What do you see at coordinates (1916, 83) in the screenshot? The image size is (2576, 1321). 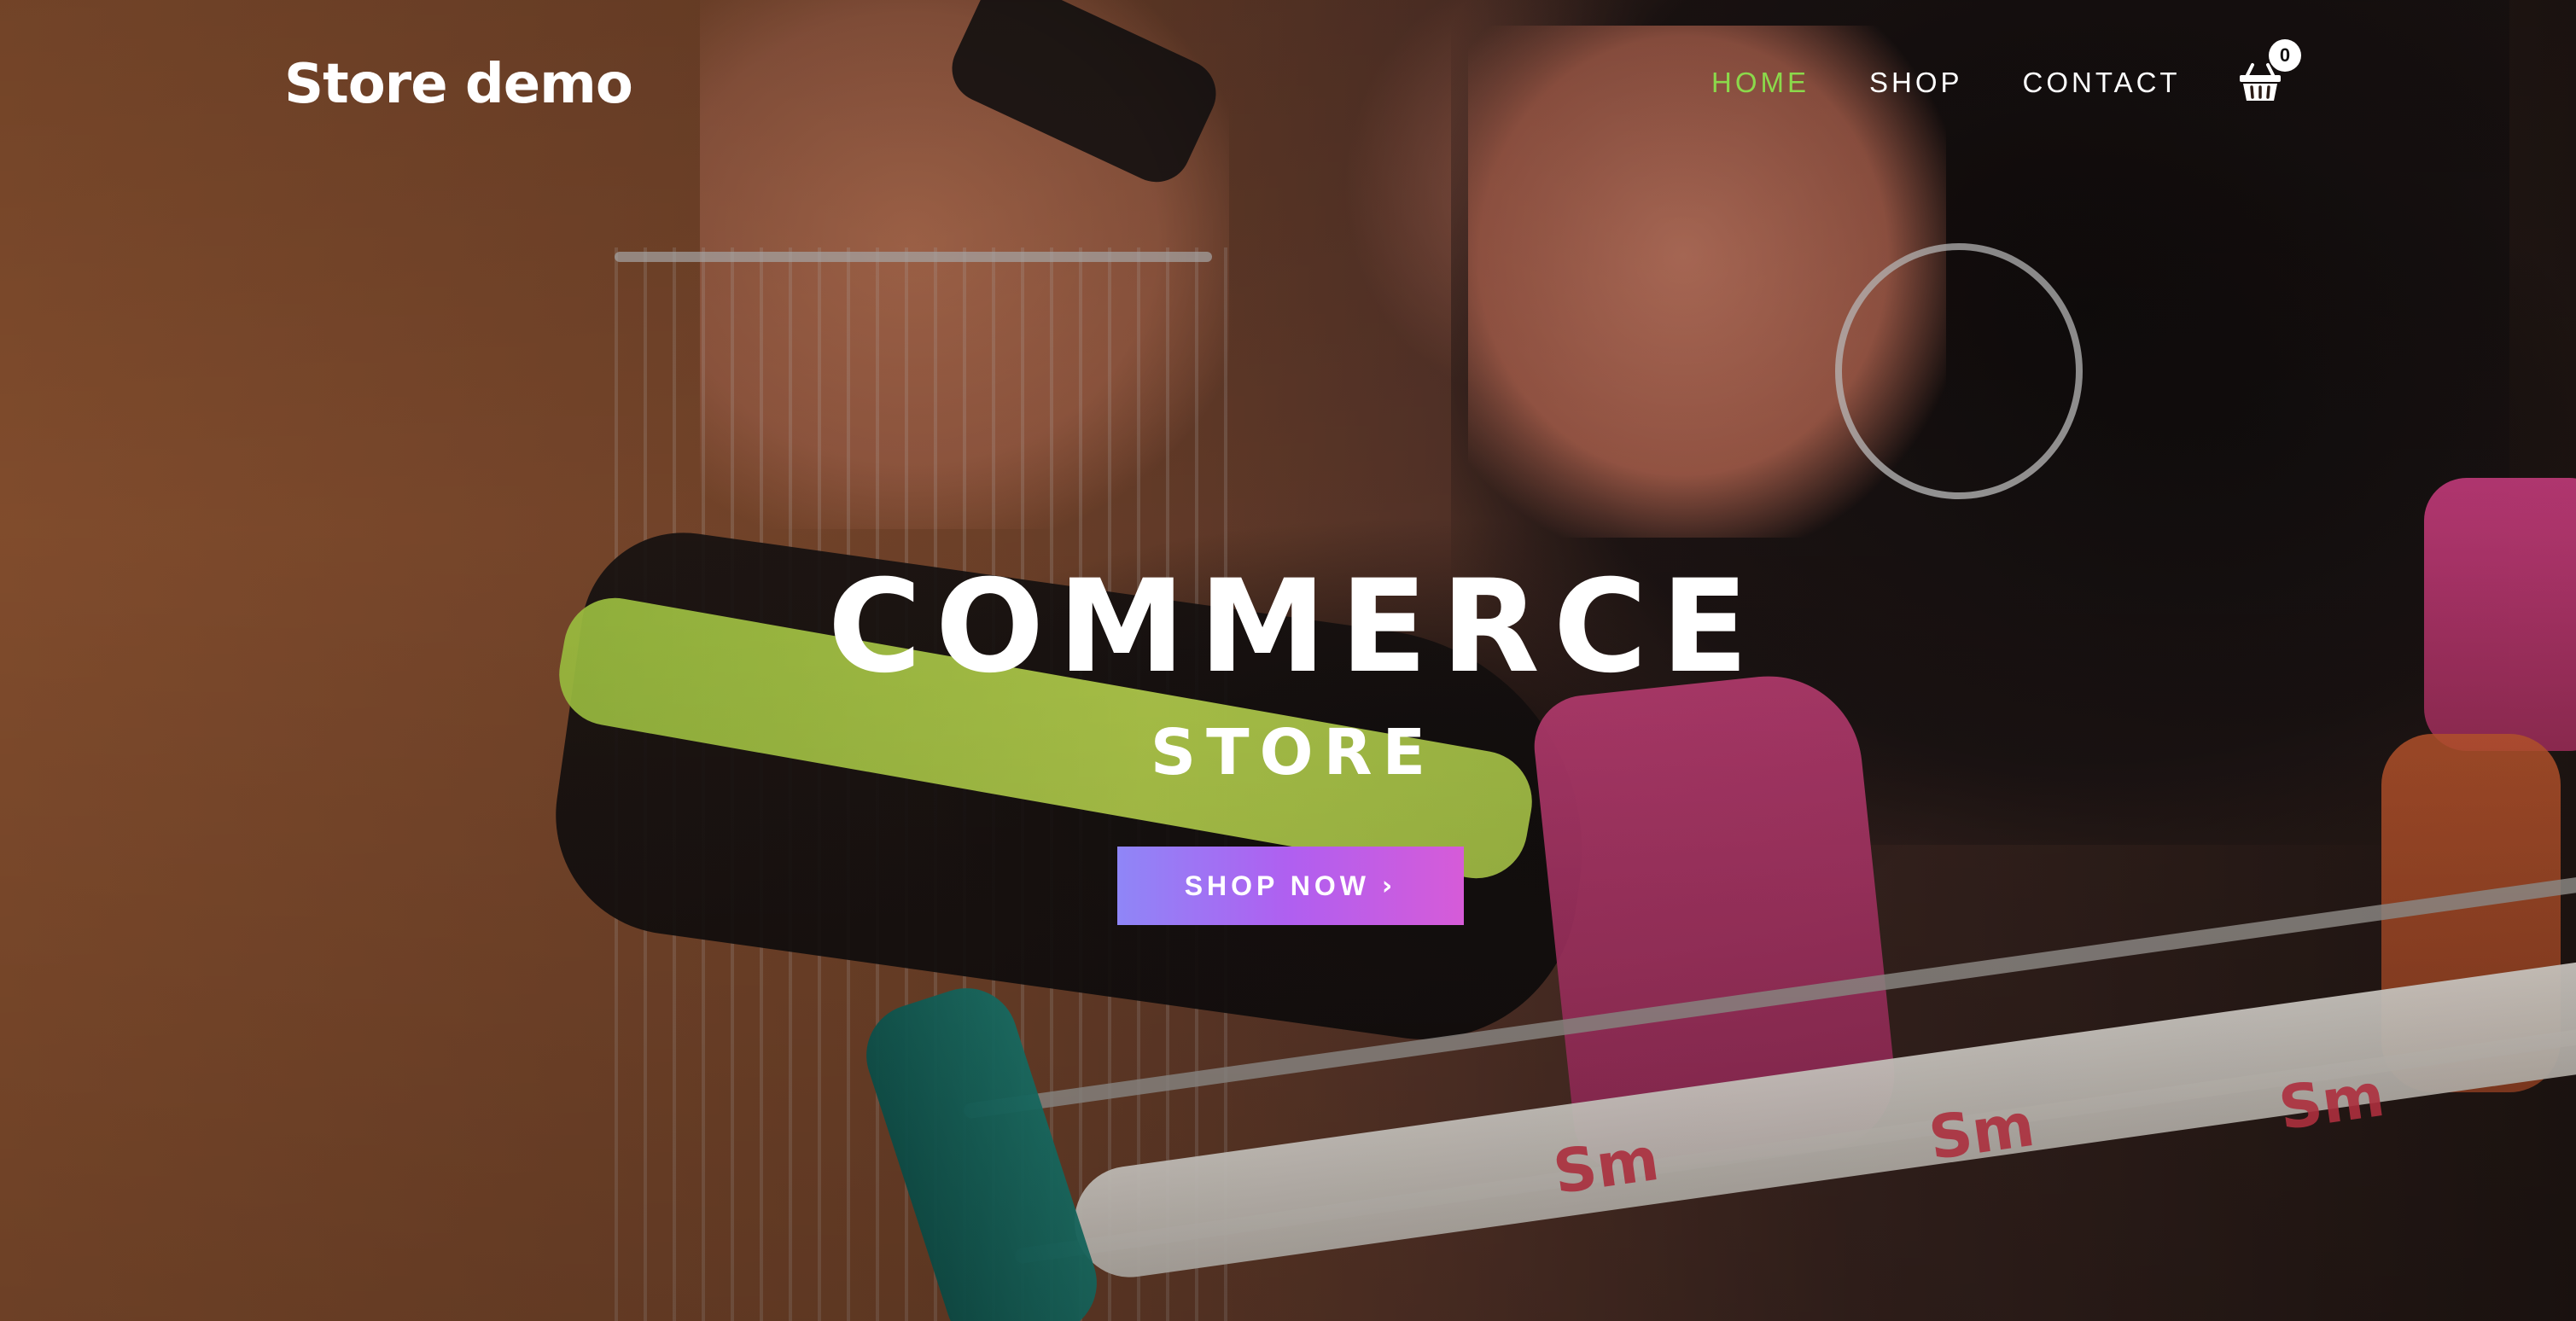 I see `nav-shop: SHOP` at bounding box center [1916, 83].